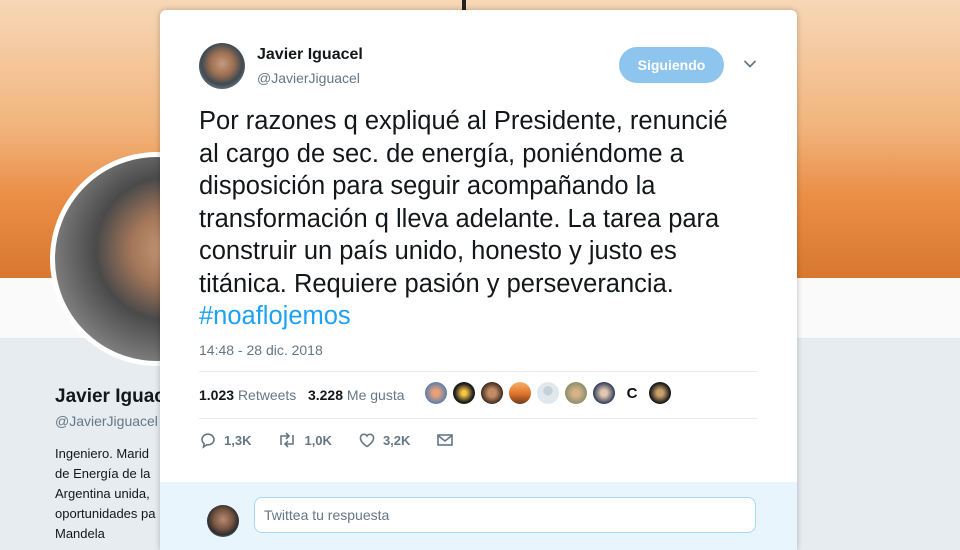  What do you see at coordinates (238, 440) in the screenshot?
I see `reply-count: 1,3K` at bounding box center [238, 440].